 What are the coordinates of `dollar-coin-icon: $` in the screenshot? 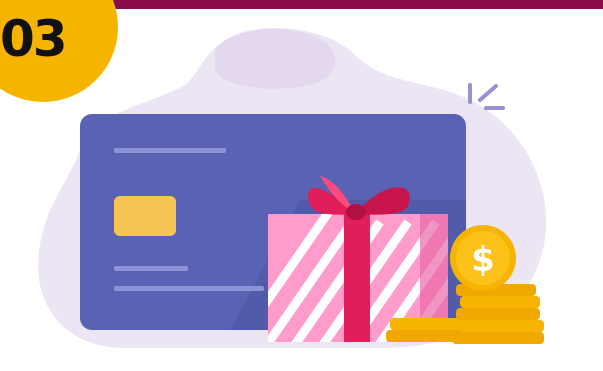 It's located at (483, 258).